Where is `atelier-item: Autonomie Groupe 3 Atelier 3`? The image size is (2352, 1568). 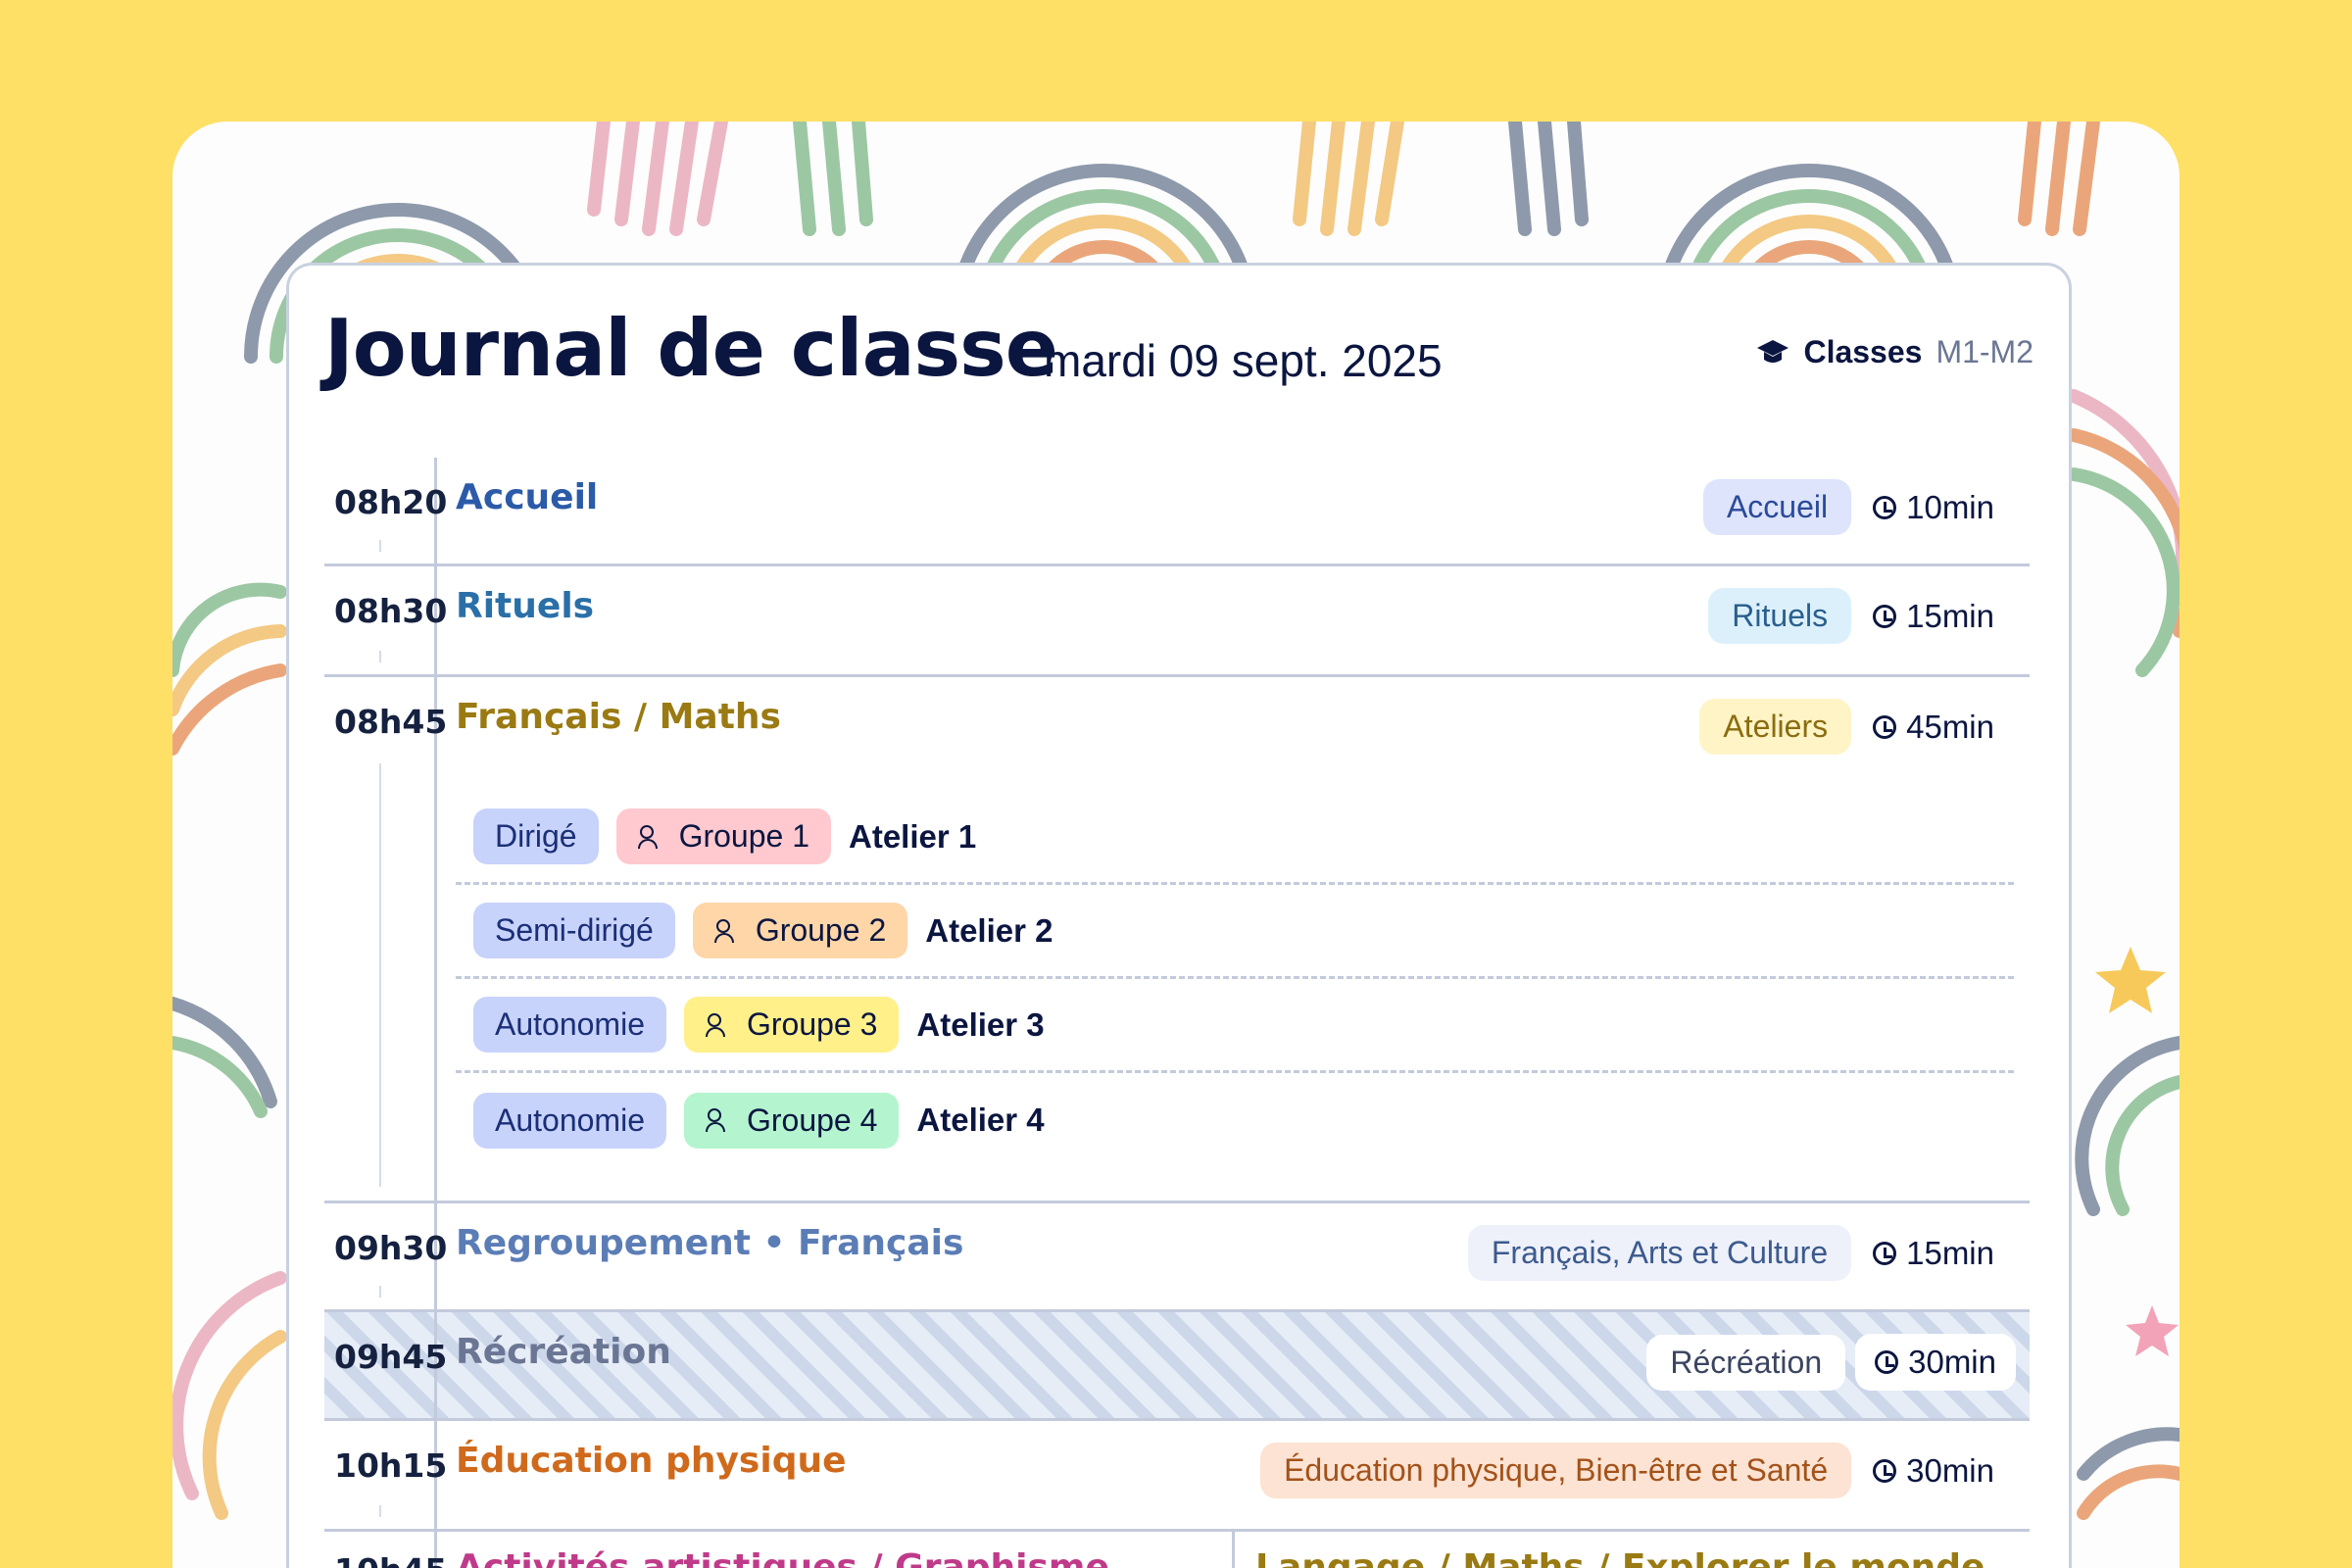
atelier-item: Autonomie Groupe 3 Atelier 3 is located at coordinates (1235, 1026).